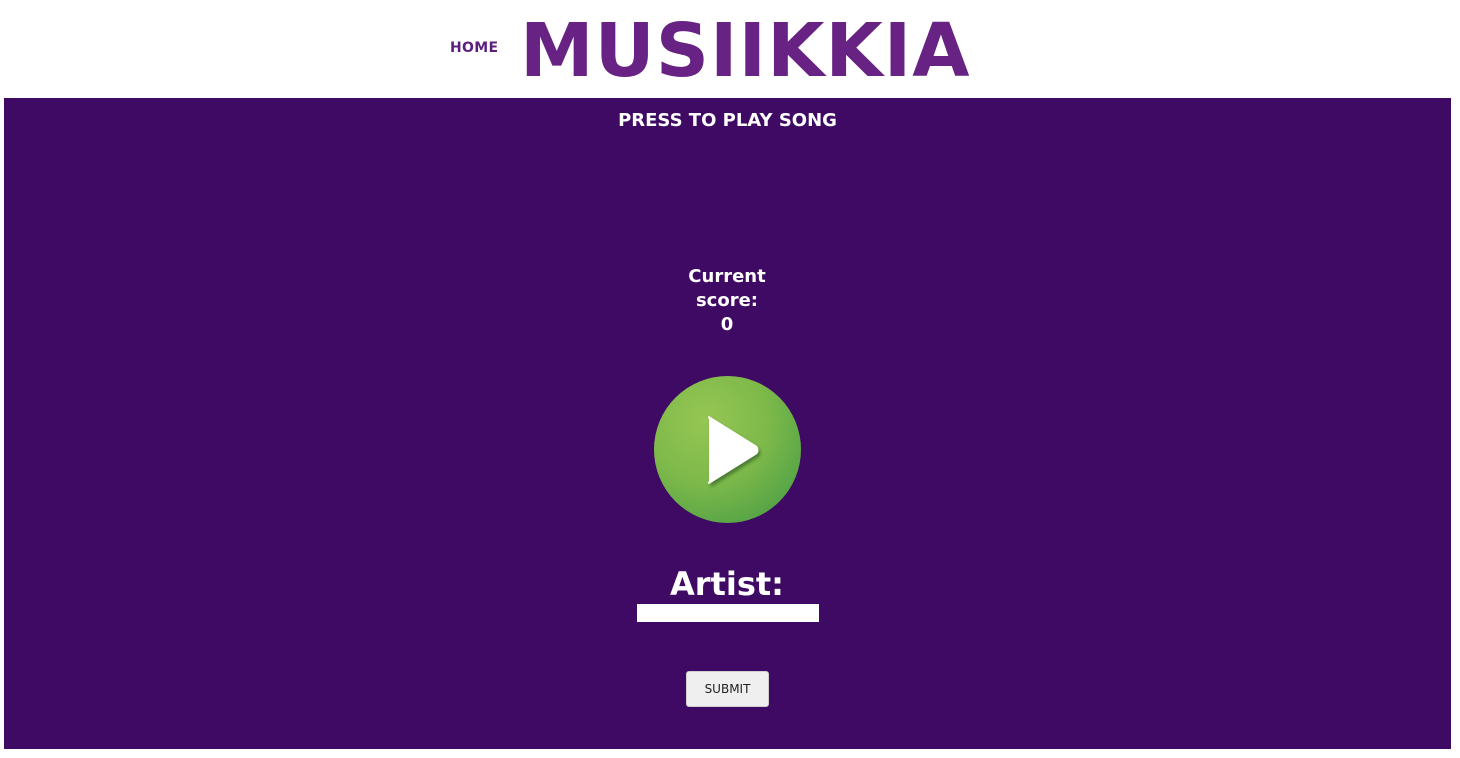 Image resolution: width=1460 pixels, height=758 pixels. Describe the element at coordinates (745, 51) in the screenshot. I see `site-logo: MUSIIKKIA` at that location.